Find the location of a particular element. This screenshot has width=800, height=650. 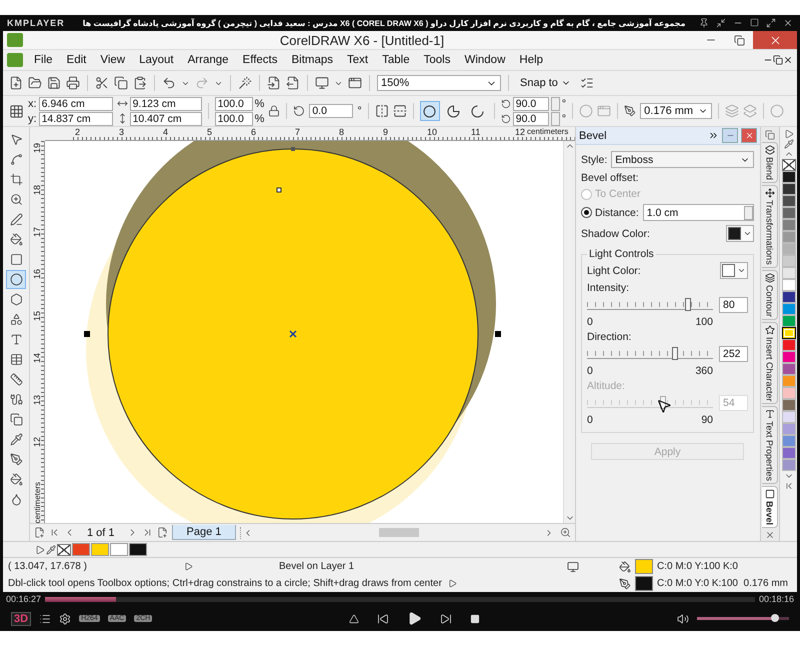

menu-item: View is located at coordinates (112, 60).